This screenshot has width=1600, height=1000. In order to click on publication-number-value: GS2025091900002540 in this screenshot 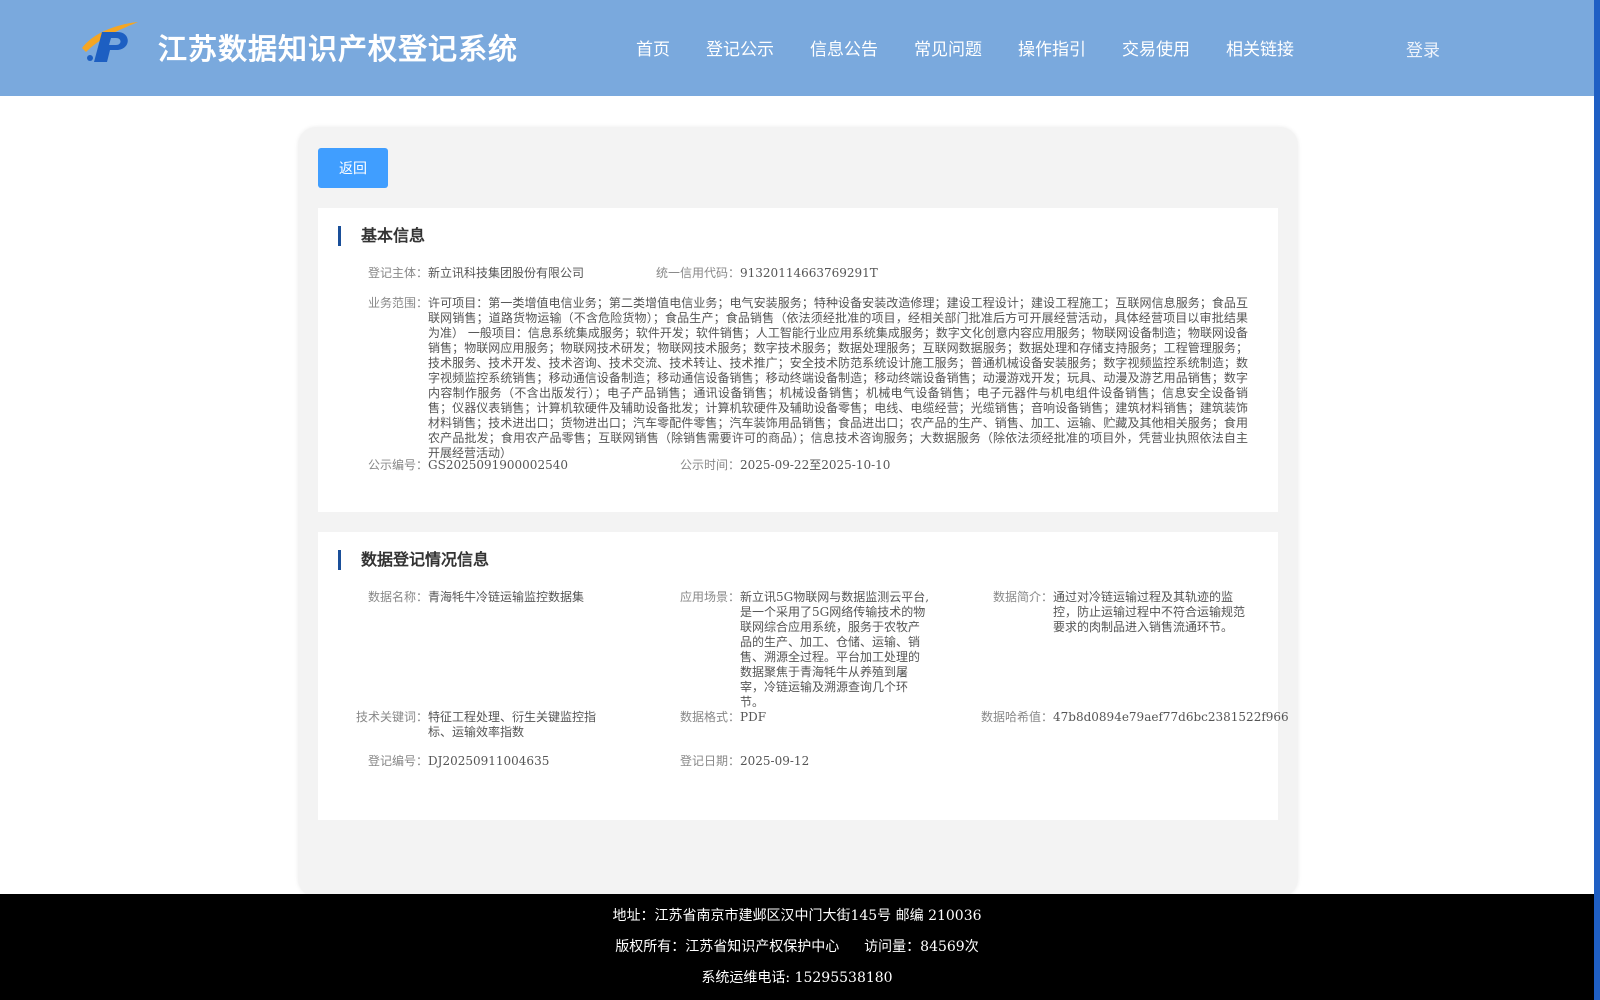, I will do `click(498, 465)`.